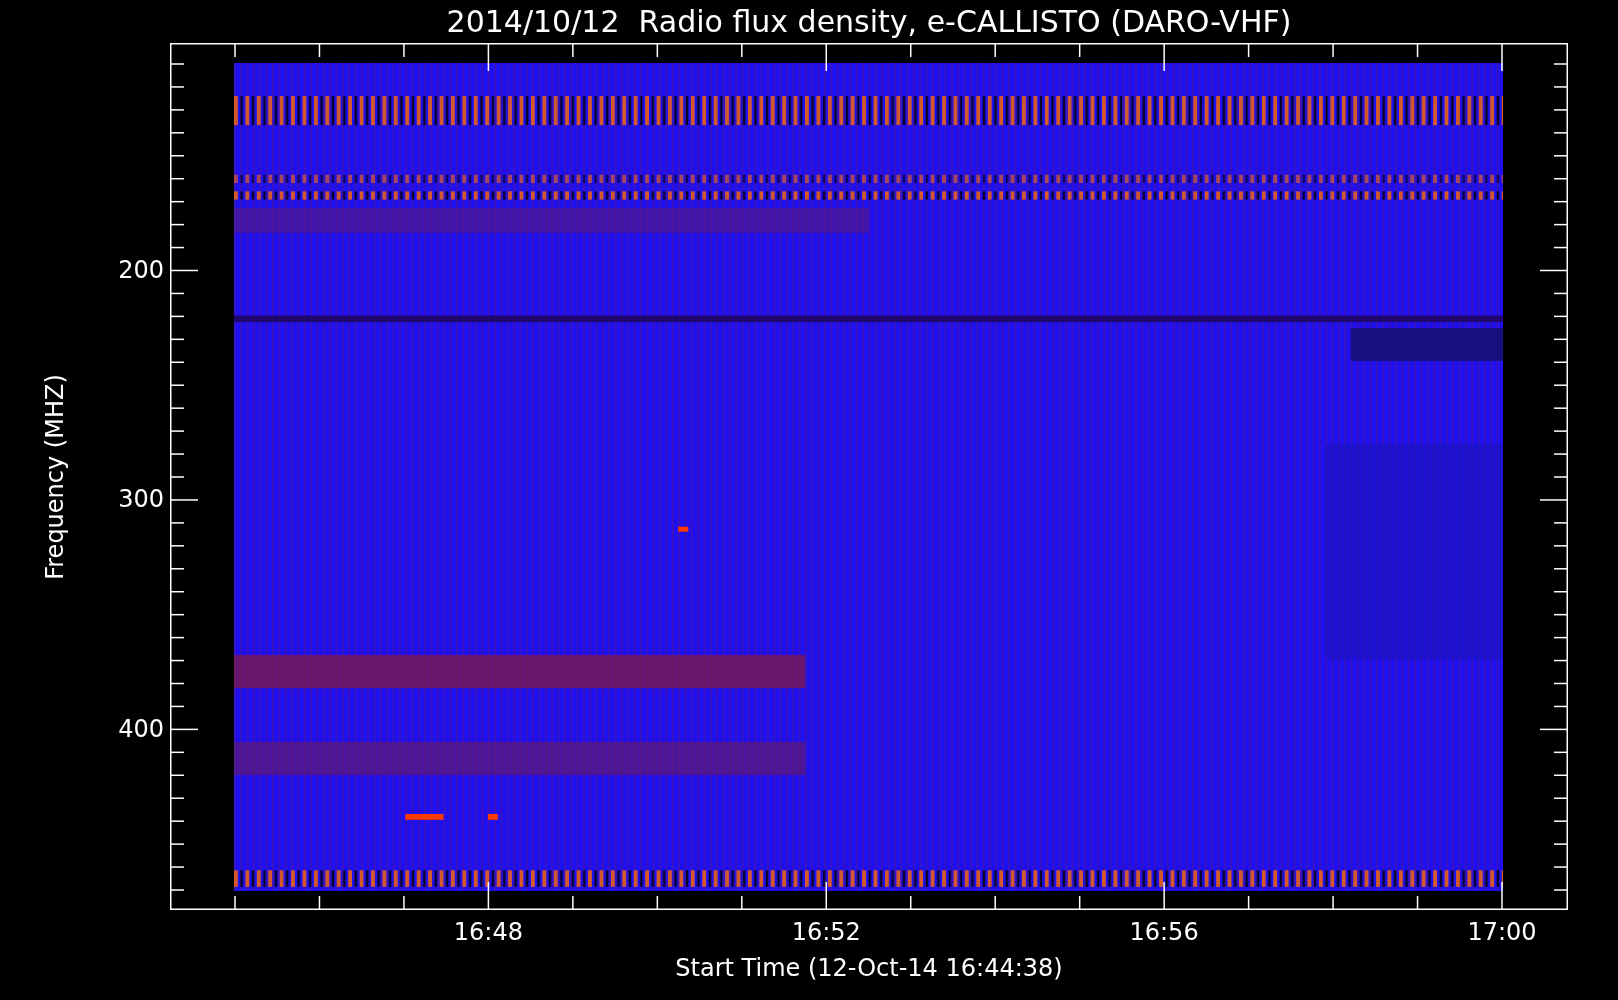  Describe the element at coordinates (488, 932) in the screenshot. I see `x-tick-label: 16:48` at that location.